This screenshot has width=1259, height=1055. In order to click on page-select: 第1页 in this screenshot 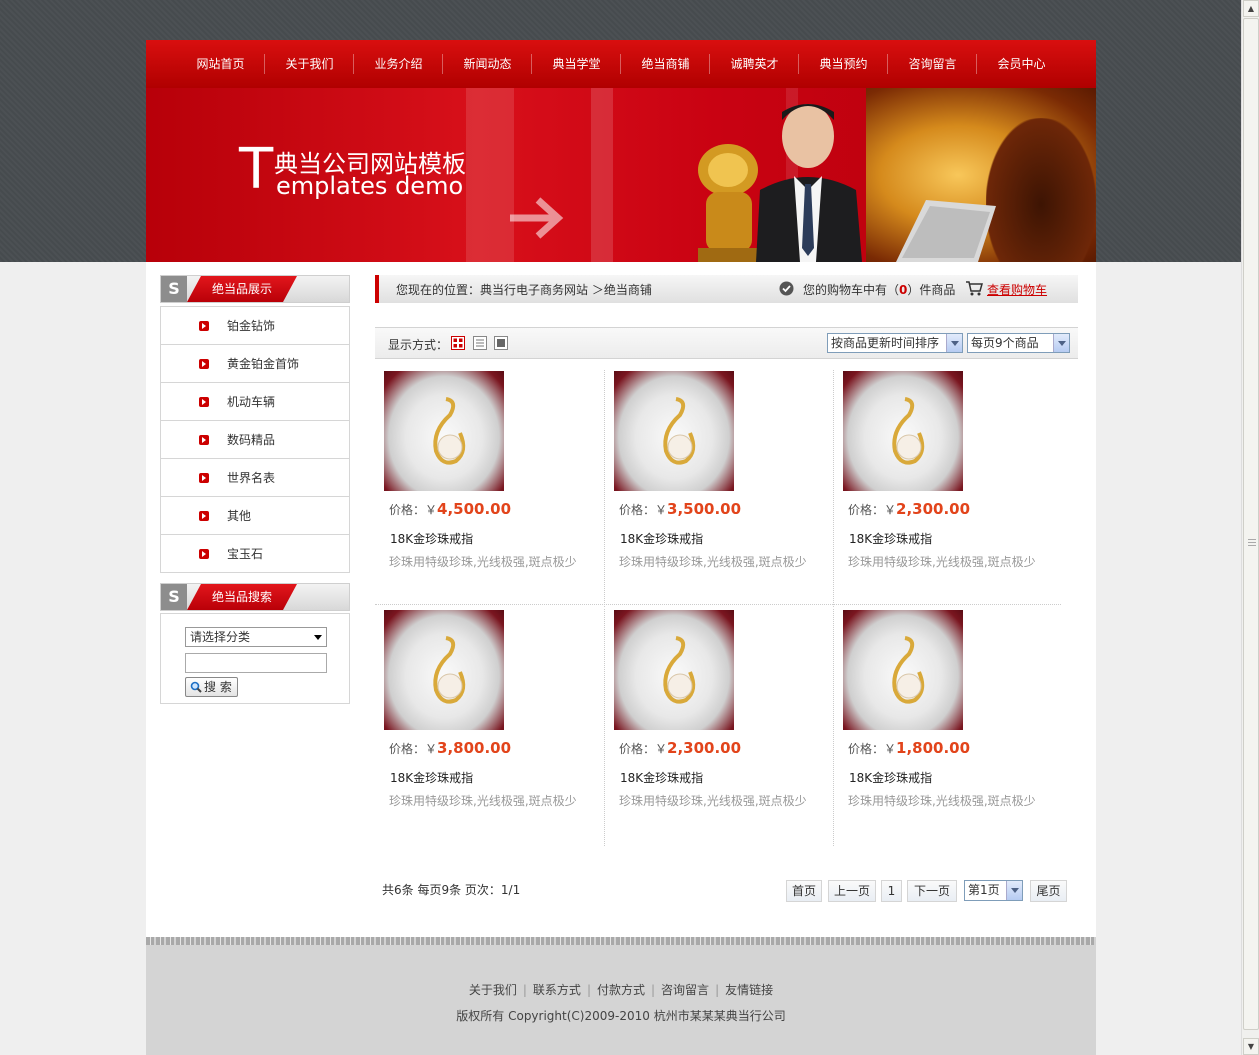, I will do `click(993, 890)`.